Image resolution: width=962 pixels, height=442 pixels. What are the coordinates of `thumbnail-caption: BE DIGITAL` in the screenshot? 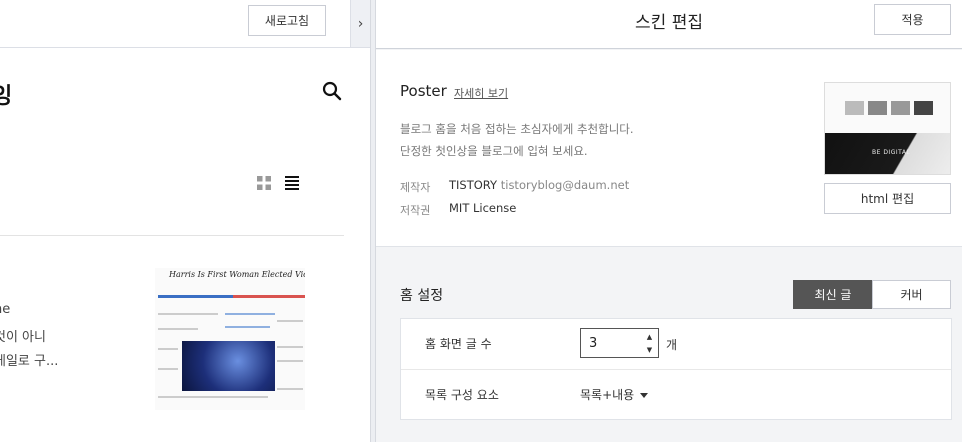 It's located at (891, 152).